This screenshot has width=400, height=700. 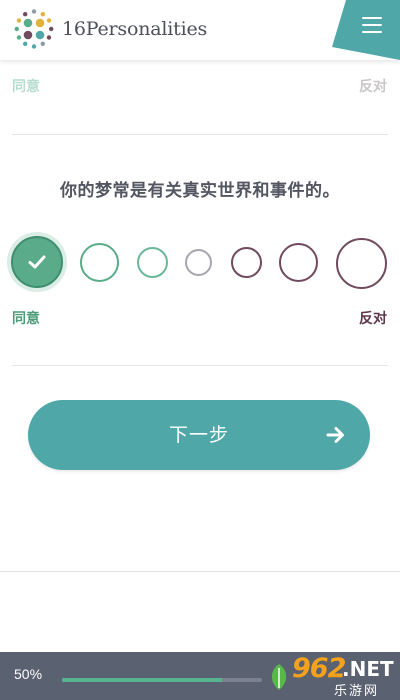 What do you see at coordinates (279, 677) in the screenshot?
I see `leaf-logo-icon` at bounding box center [279, 677].